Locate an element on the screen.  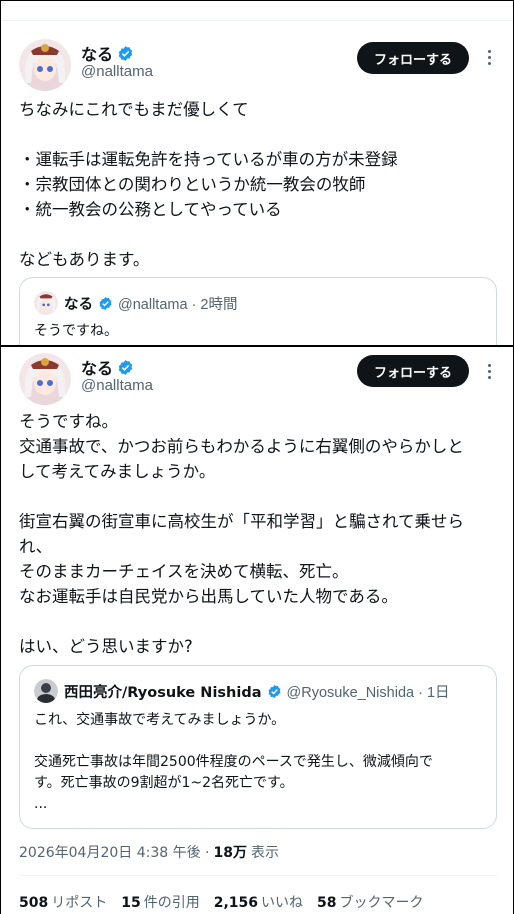
quotes-label: 件の引用 is located at coordinates (171, 903).